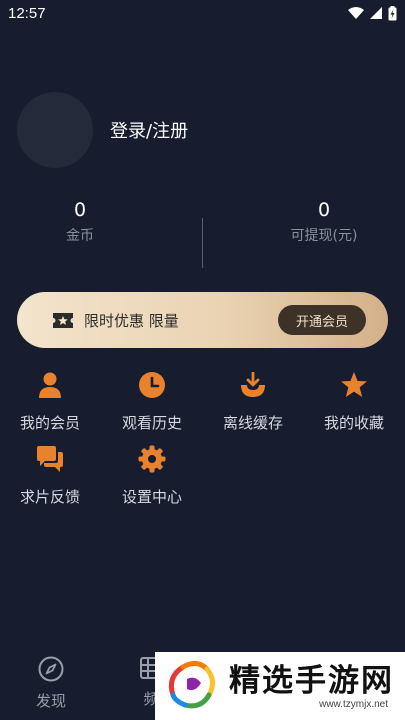 The width and height of the screenshot is (405, 720). What do you see at coordinates (149, 130) in the screenshot?
I see `login-register-link: 登录/注册` at bounding box center [149, 130].